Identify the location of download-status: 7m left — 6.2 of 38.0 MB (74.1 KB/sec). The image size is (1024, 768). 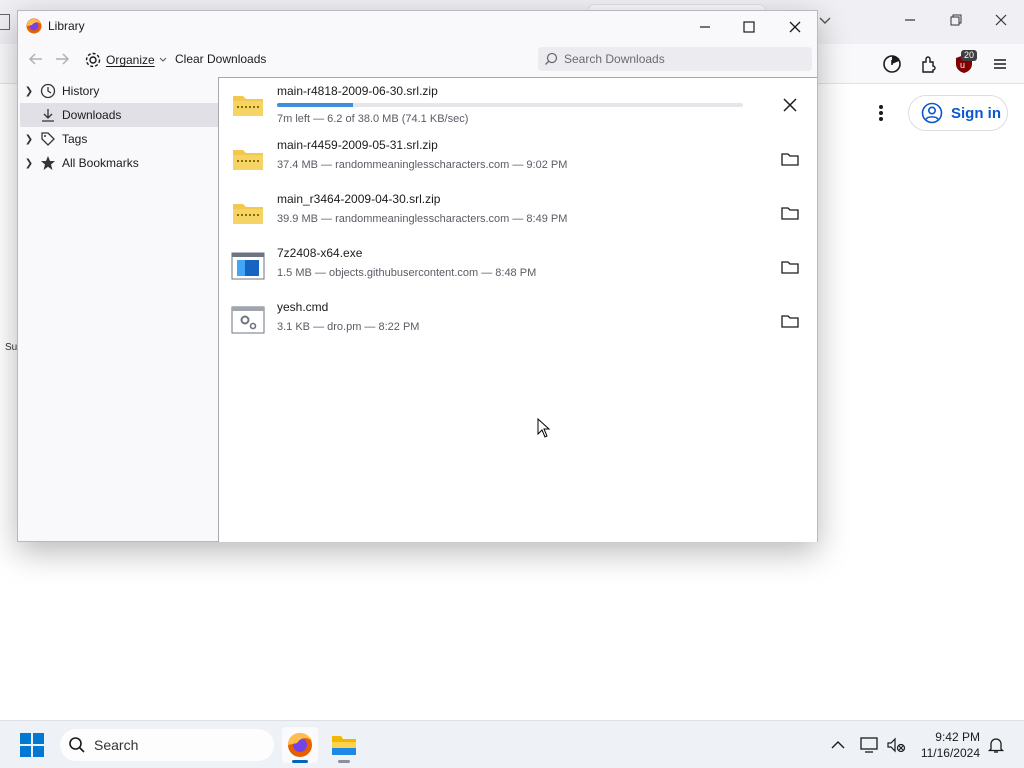
(373, 119).